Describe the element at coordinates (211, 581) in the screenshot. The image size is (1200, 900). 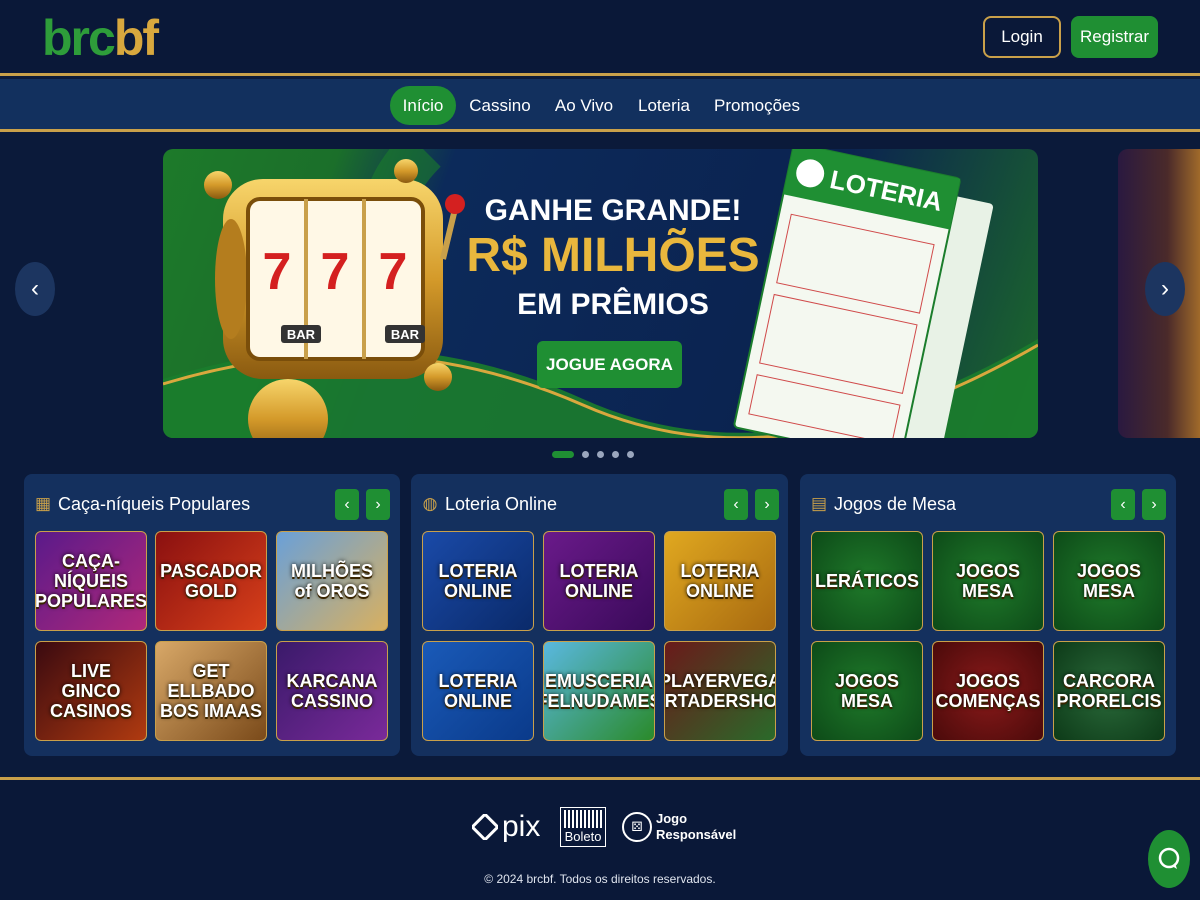
I see `game-tile: PASCADOR GOLD` at that location.